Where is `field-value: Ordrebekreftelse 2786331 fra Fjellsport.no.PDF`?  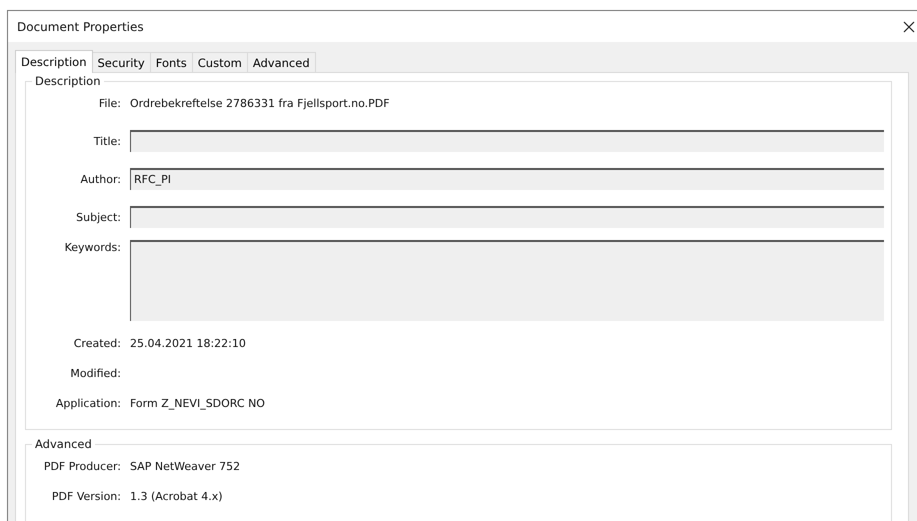 field-value: Ordrebekreftelse 2786331 fra Fjellsport.no.PDF is located at coordinates (260, 104).